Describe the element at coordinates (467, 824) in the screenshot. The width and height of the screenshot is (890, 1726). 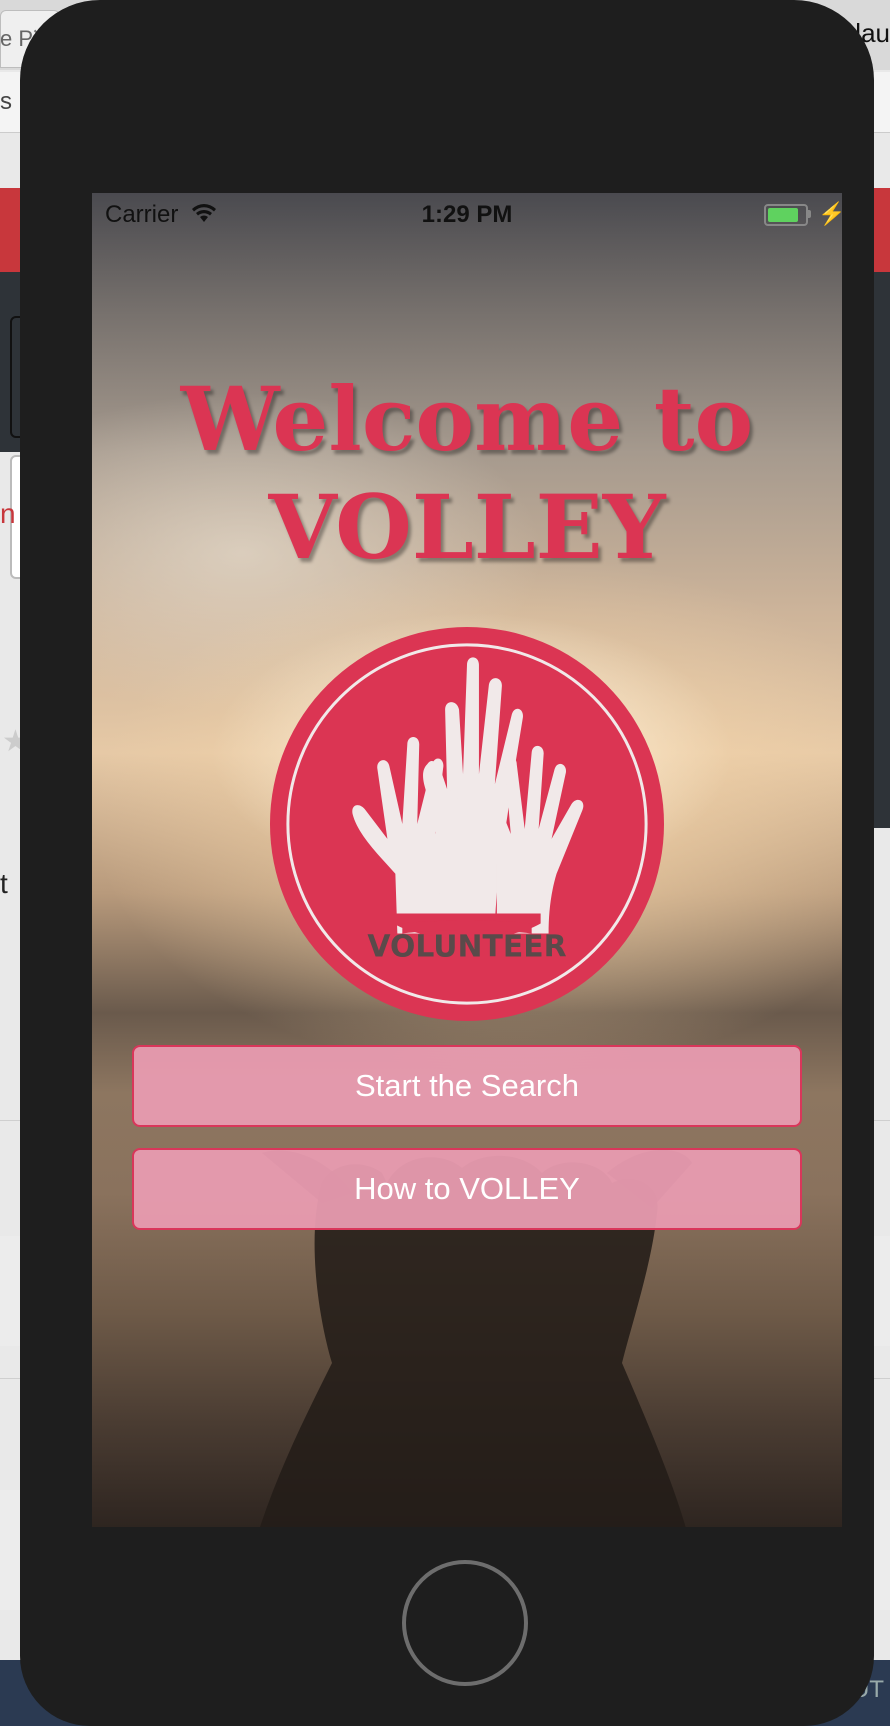
I see `volunteer-logo: VOLUNTEER` at that location.